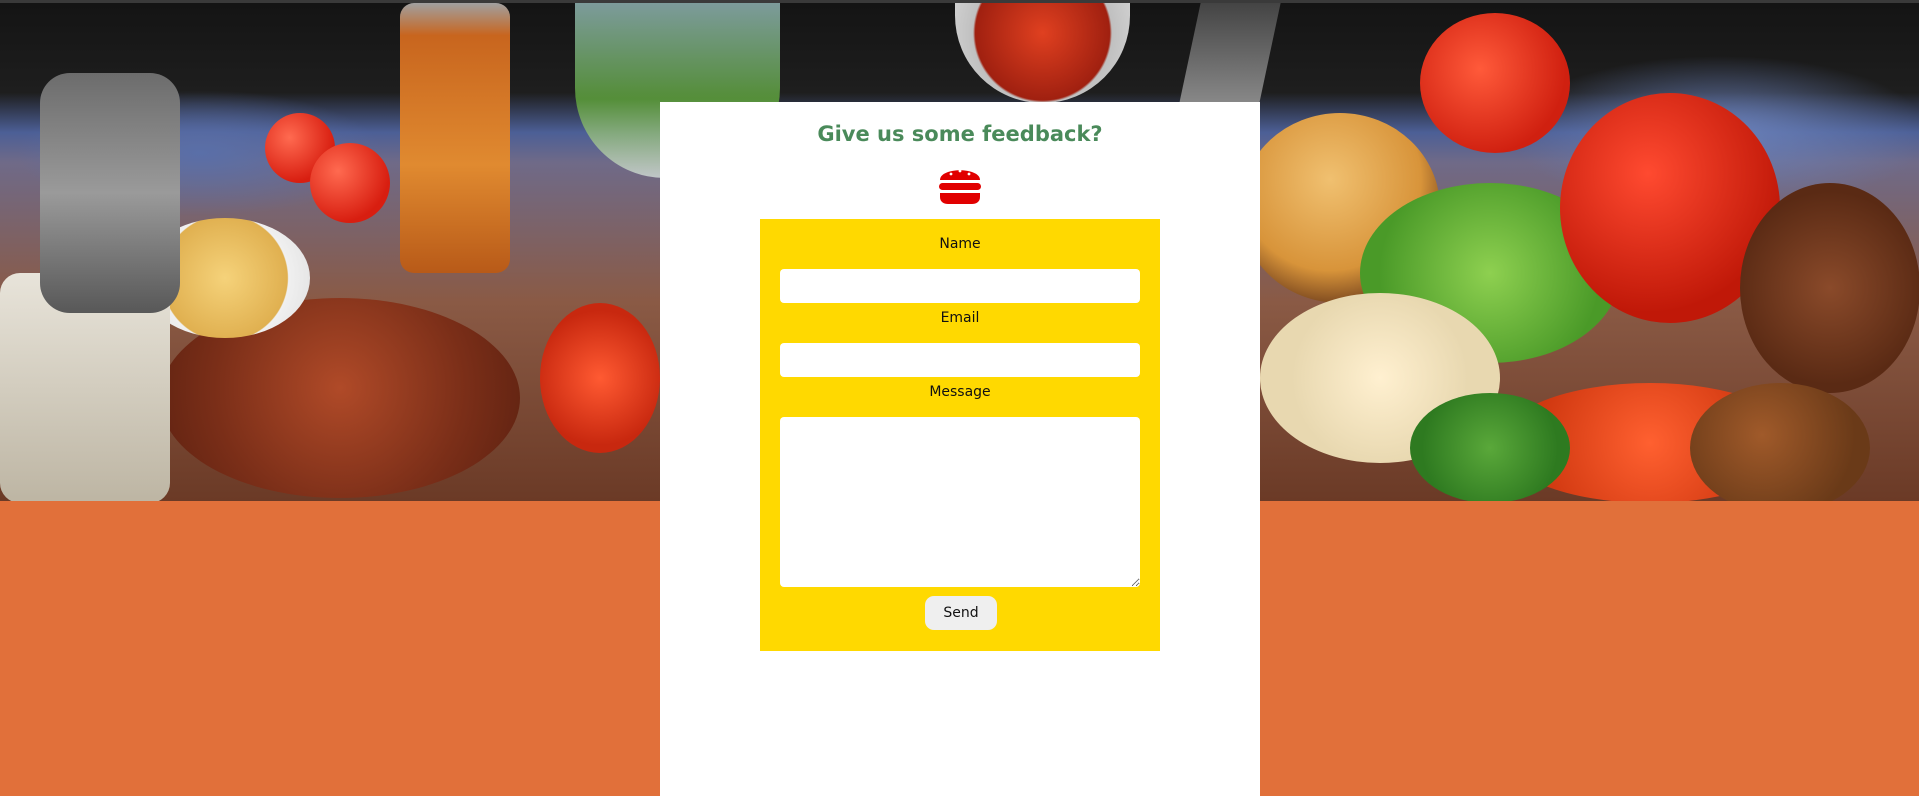 The height and width of the screenshot is (796, 1919). I want to click on send-button: Send, so click(961, 613).